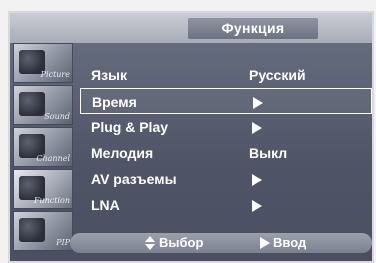 Image resolution: width=376 pixels, height=263 pixels. What do you see at coordinates (253, 28) in the screenshot?
I see `menu-title: Функция` at bounding box center [253, 28].